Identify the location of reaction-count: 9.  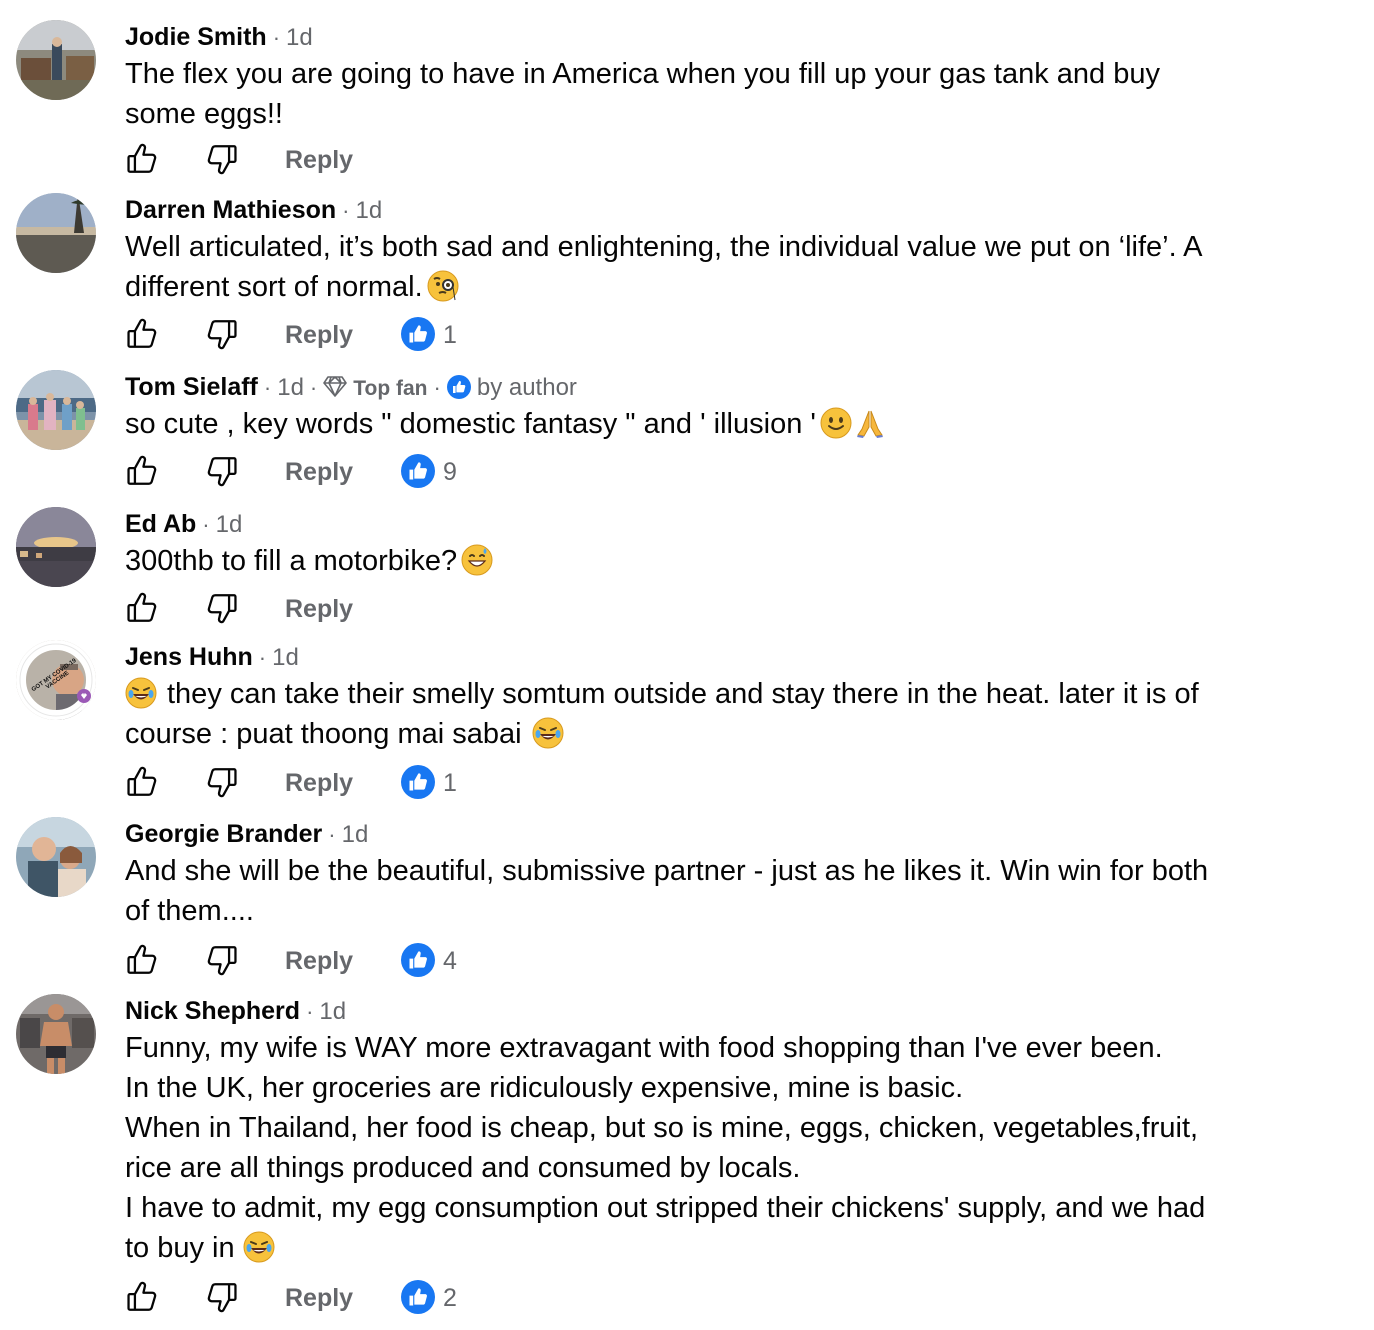
(450, 472).